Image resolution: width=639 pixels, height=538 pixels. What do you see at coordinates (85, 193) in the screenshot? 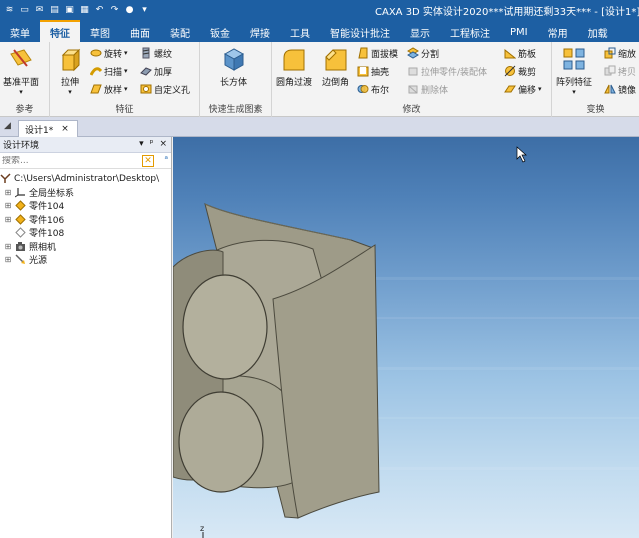
I see `tree-item-global-coordinates: ⊞ 全局坐标系` at bounding box center [85, 193].